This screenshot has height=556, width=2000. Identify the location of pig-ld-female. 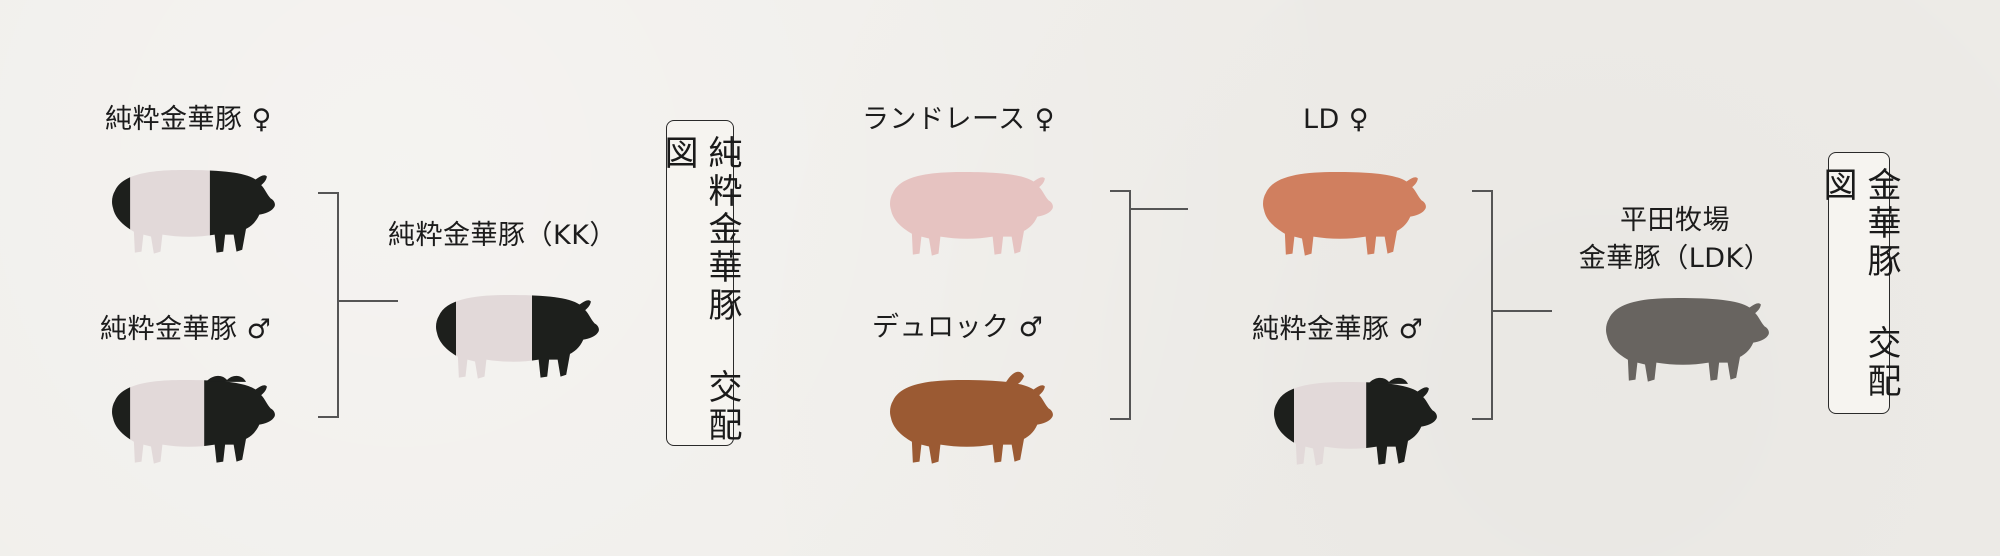
(1344, 213).